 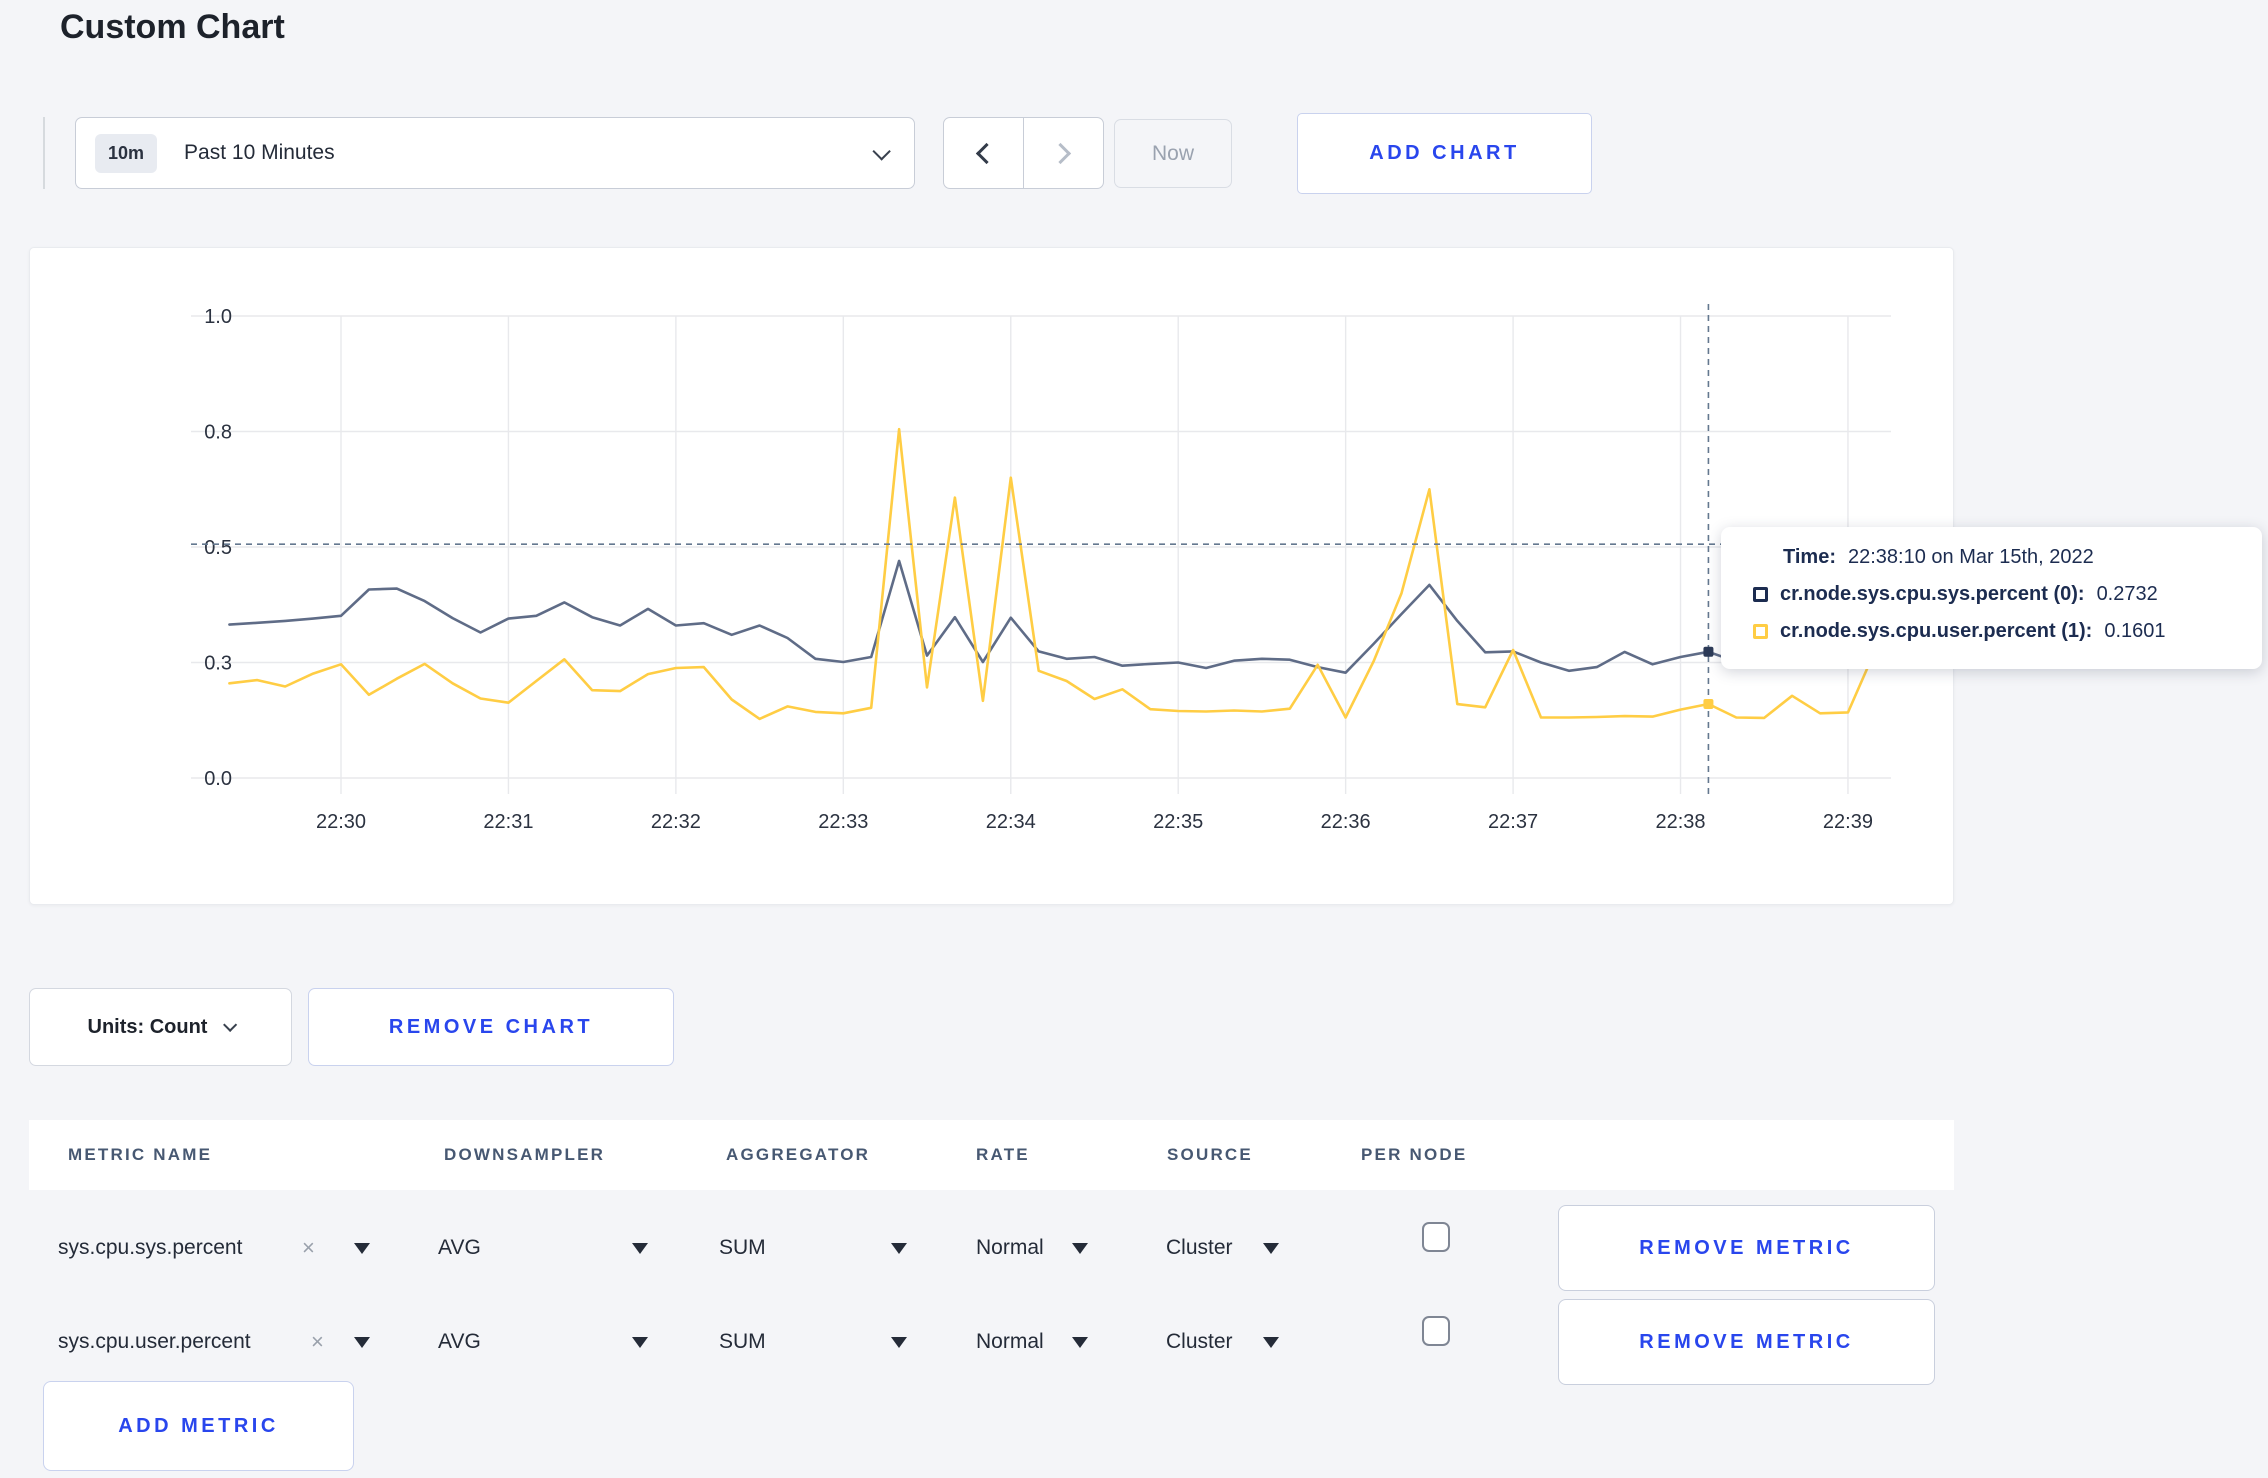 I want to click on time-step-arrows, so click(x=1023, y=153).